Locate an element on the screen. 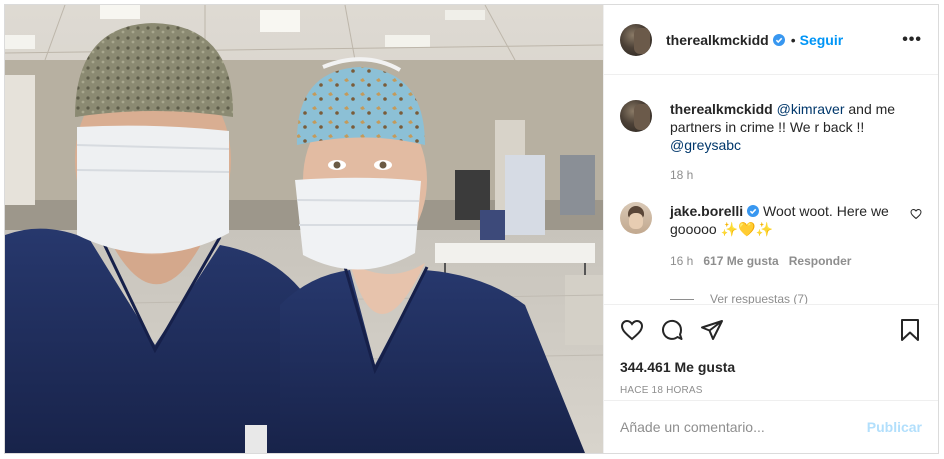  save-icon is located at coordinates (910, 330).